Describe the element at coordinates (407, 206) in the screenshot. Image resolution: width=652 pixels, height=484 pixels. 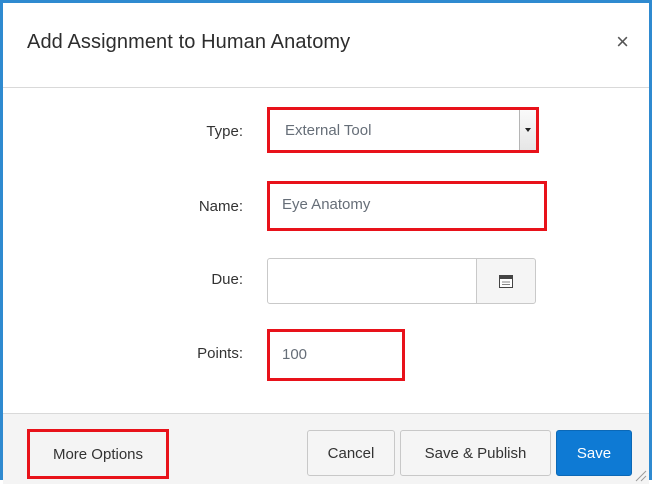
I see `name-field: Eye Anatomy` at that location.